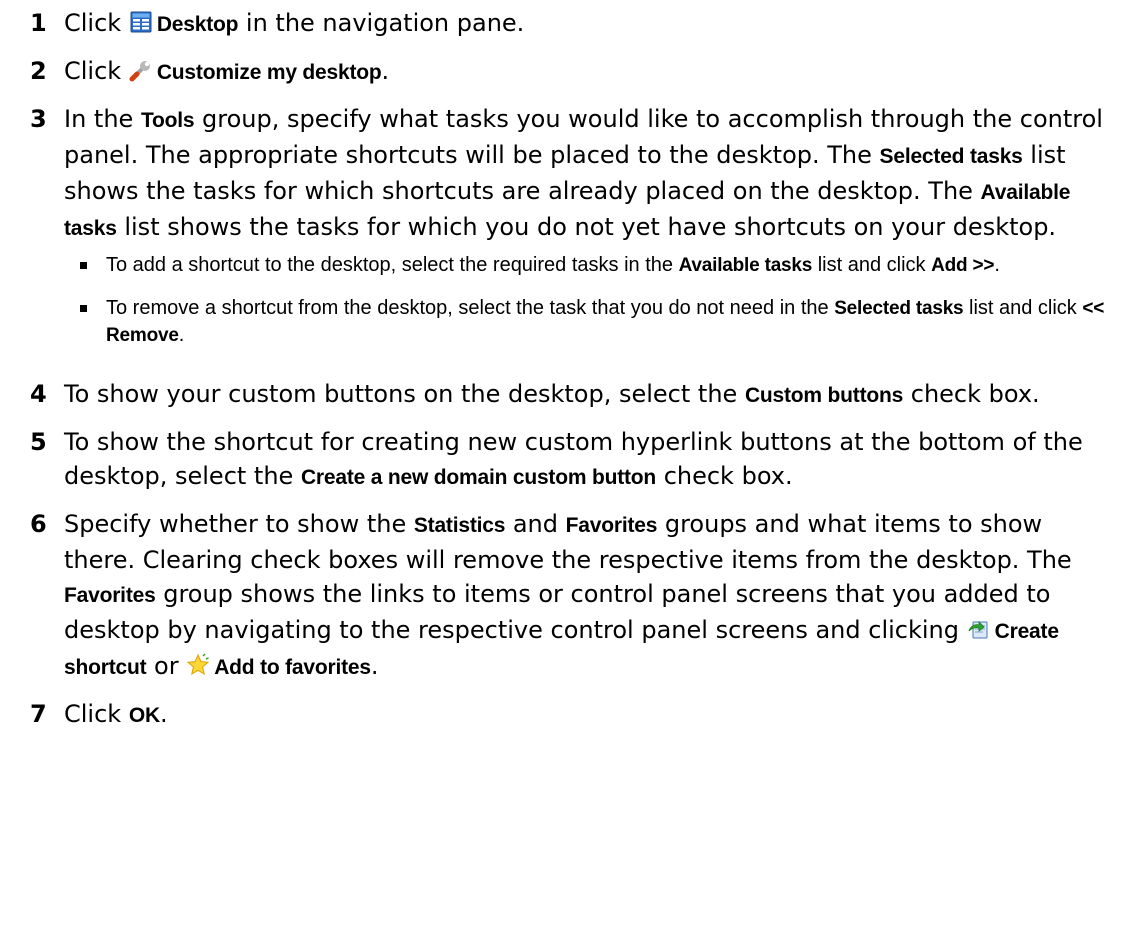 This screenshot has width=1141, height=940. I want to click on ui-element-label: OK, so click(144, 715).